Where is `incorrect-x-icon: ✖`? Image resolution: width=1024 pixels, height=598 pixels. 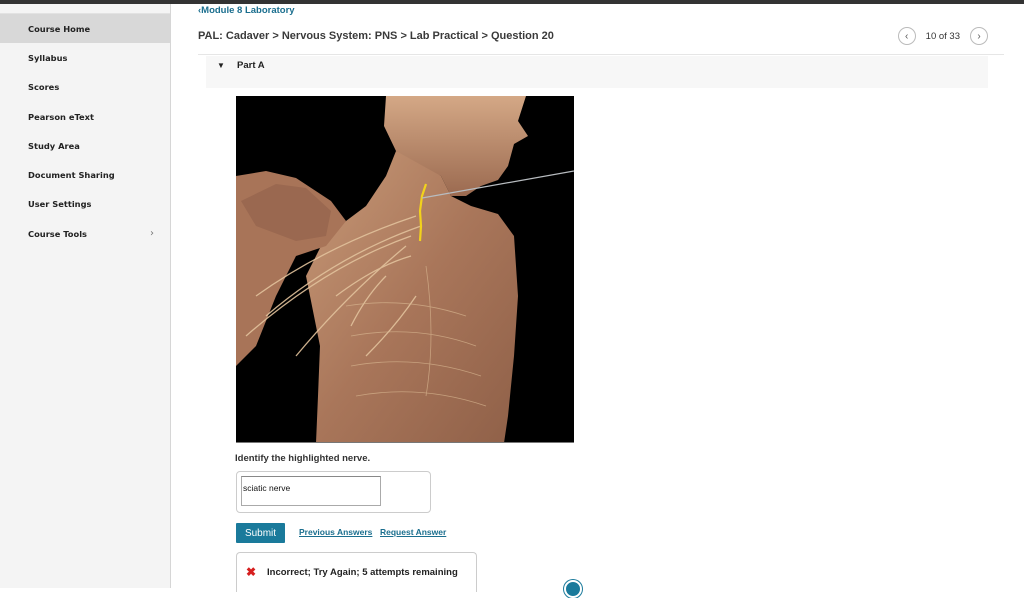 incorrect-x-icon: ✖ is located at coordinates (251, 572).